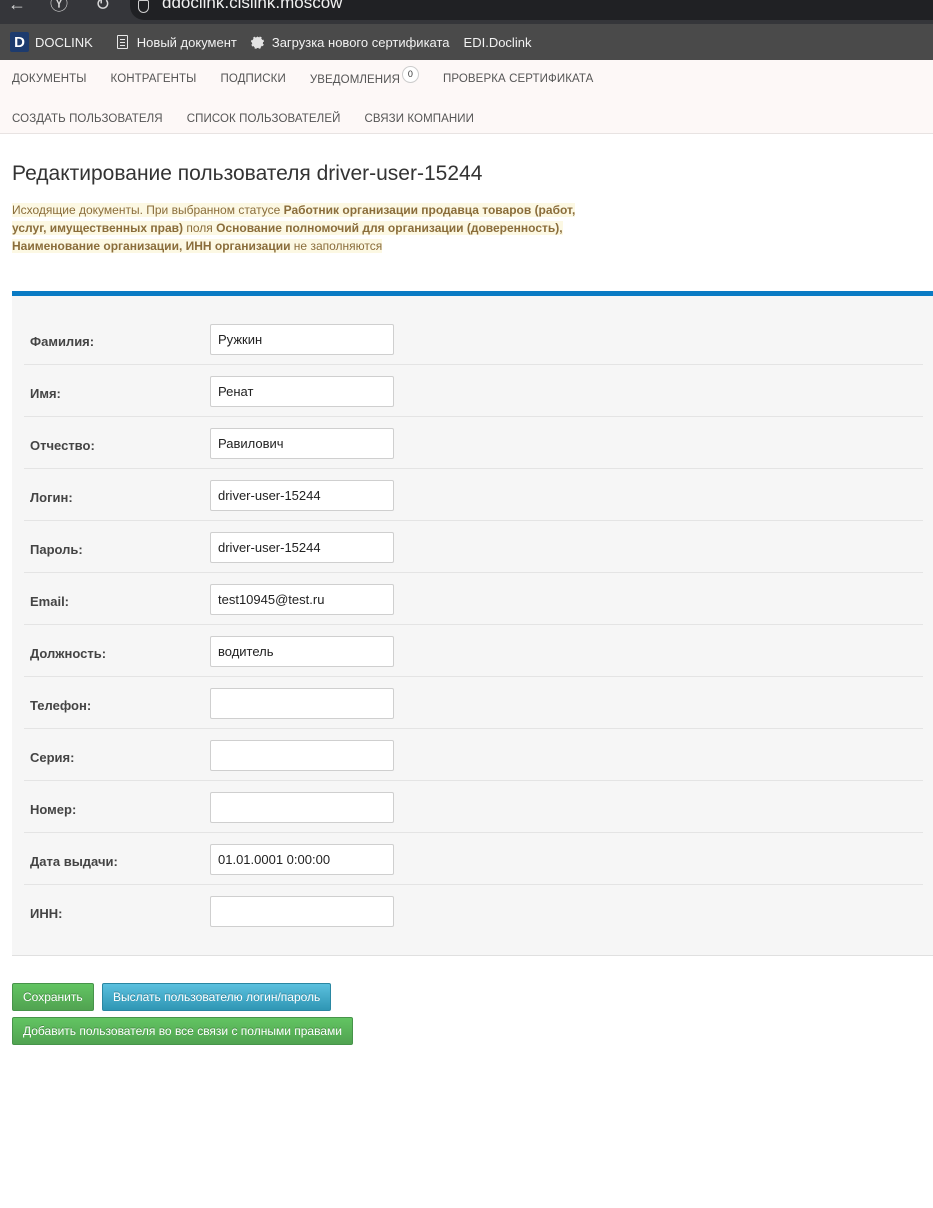 This screenshot has width=933, height=1208. What do you see at coordinates (17, 7) in the screenshot?
I see `back-arrow-icon: ←` at bounding box center [17, 7].